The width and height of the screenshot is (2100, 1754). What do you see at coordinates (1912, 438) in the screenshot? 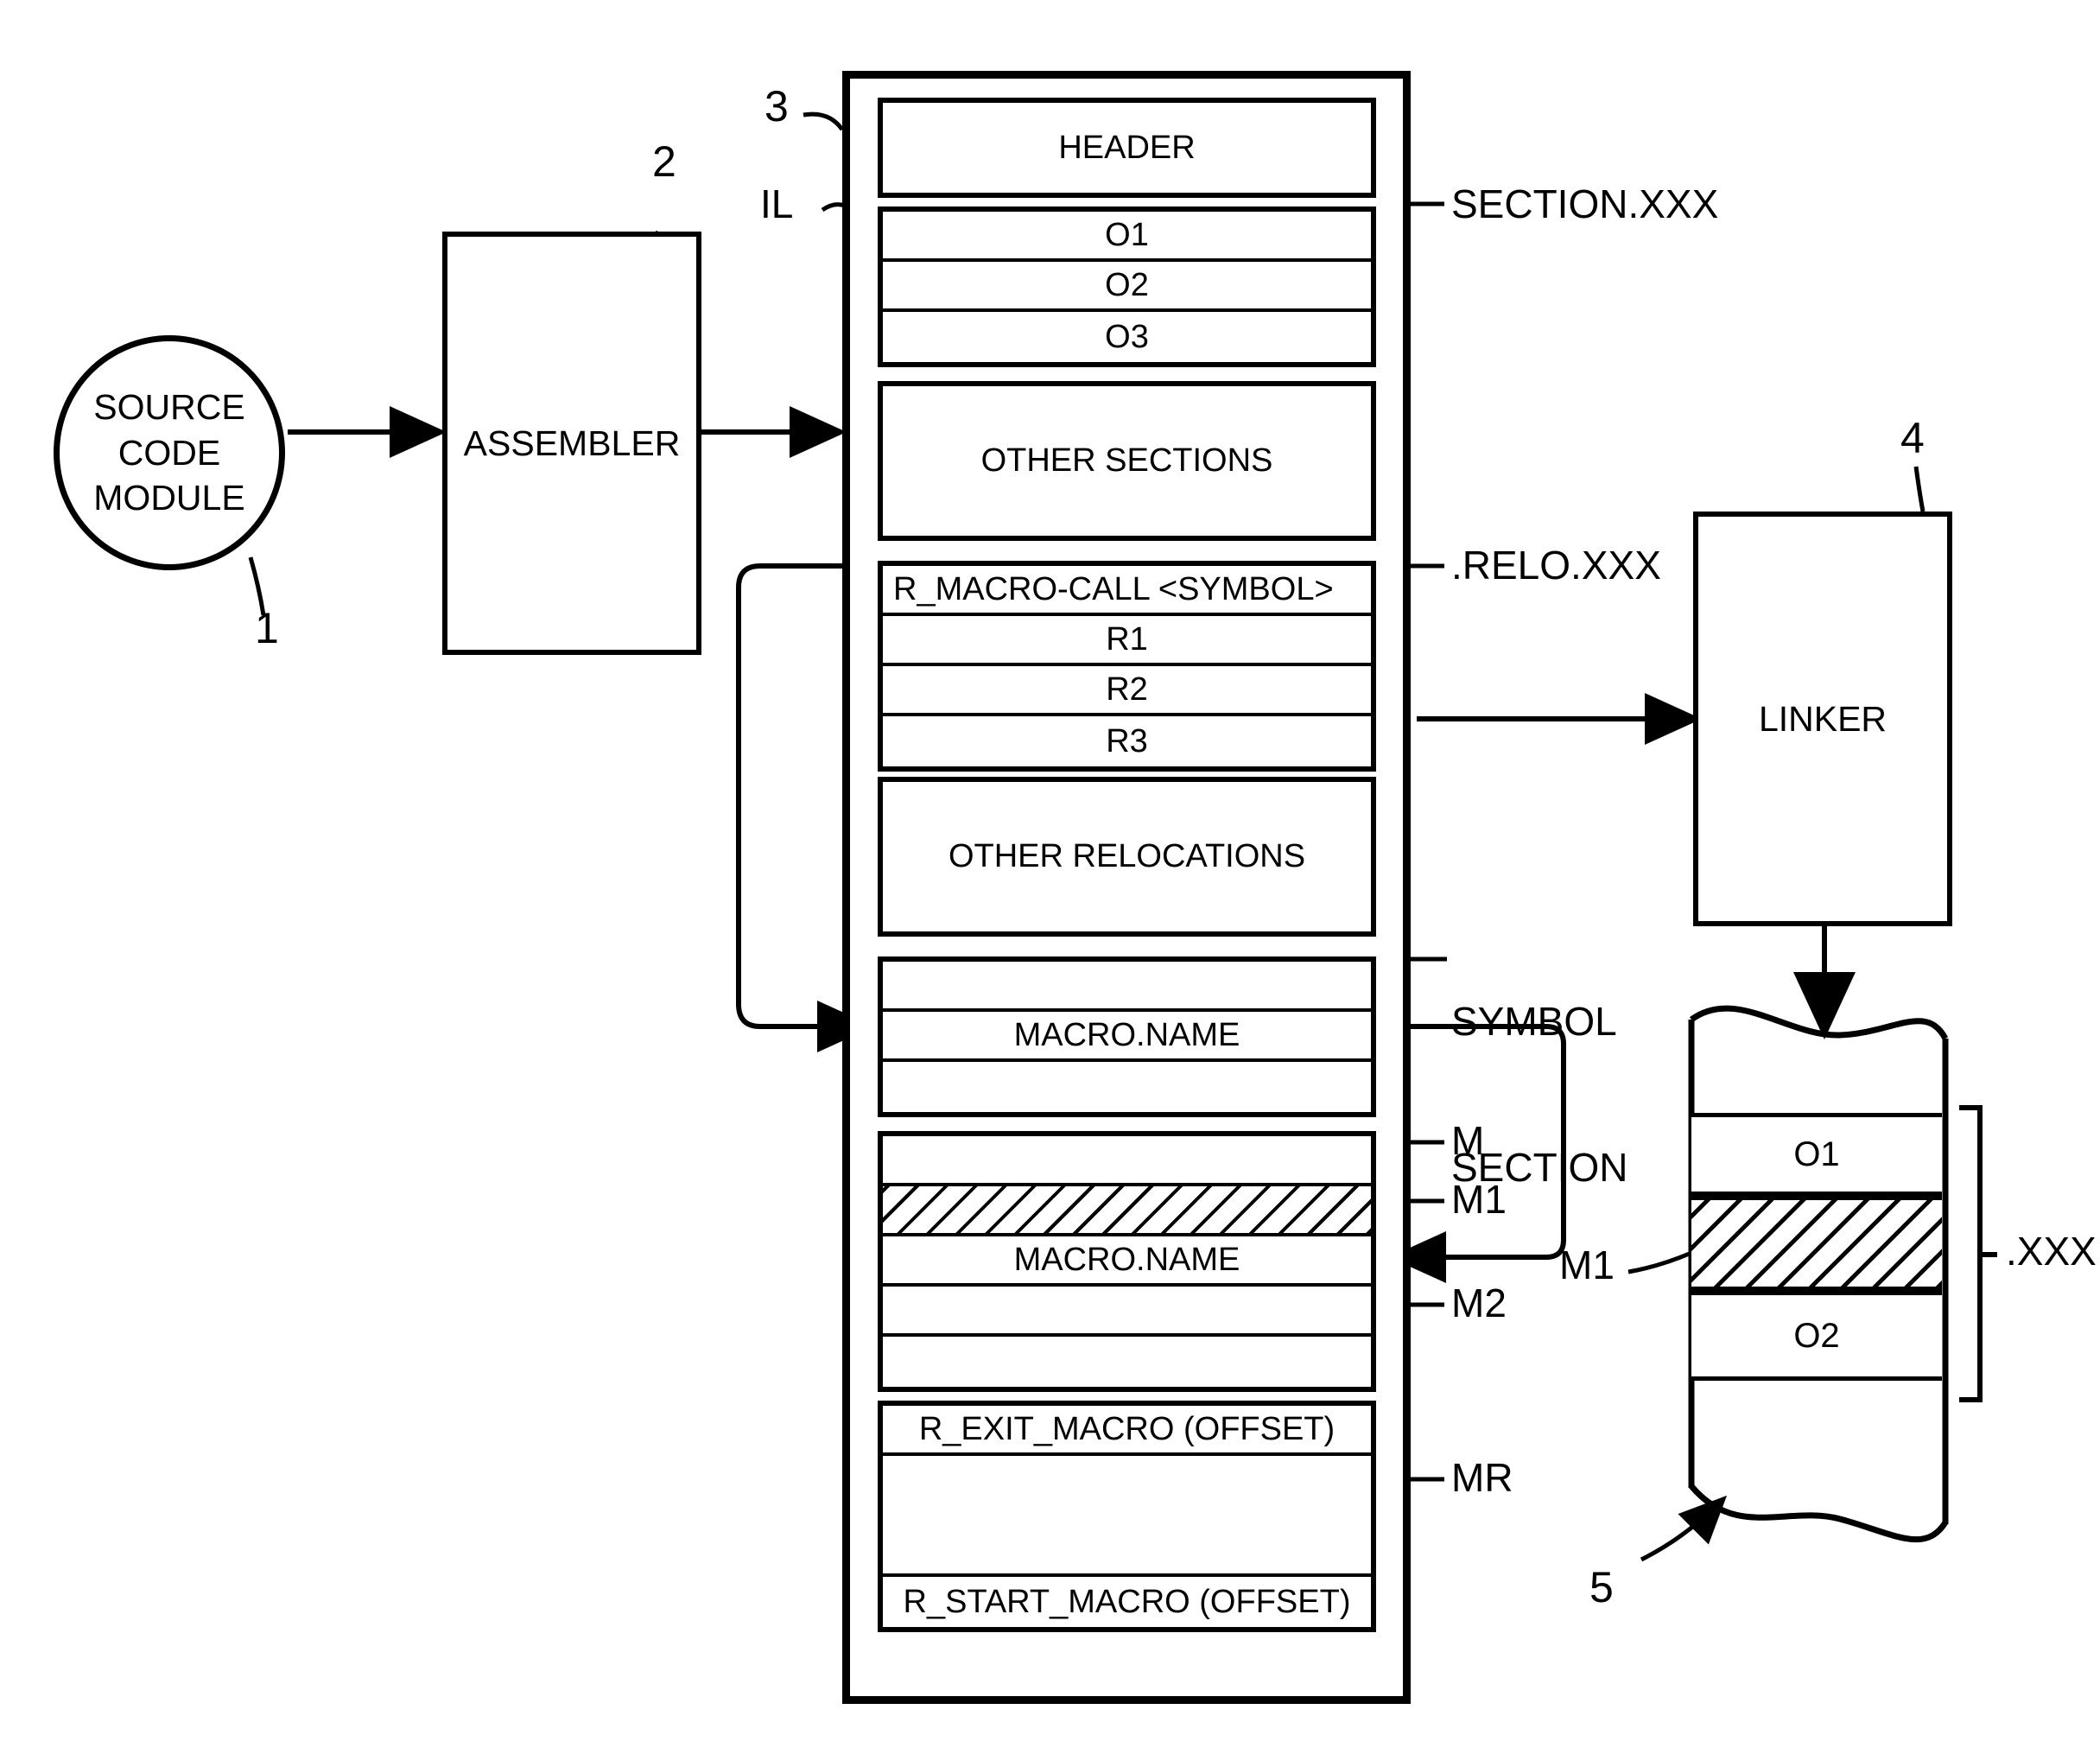
I see `ref-number-4: 4` at bounding box center [1912, 438].